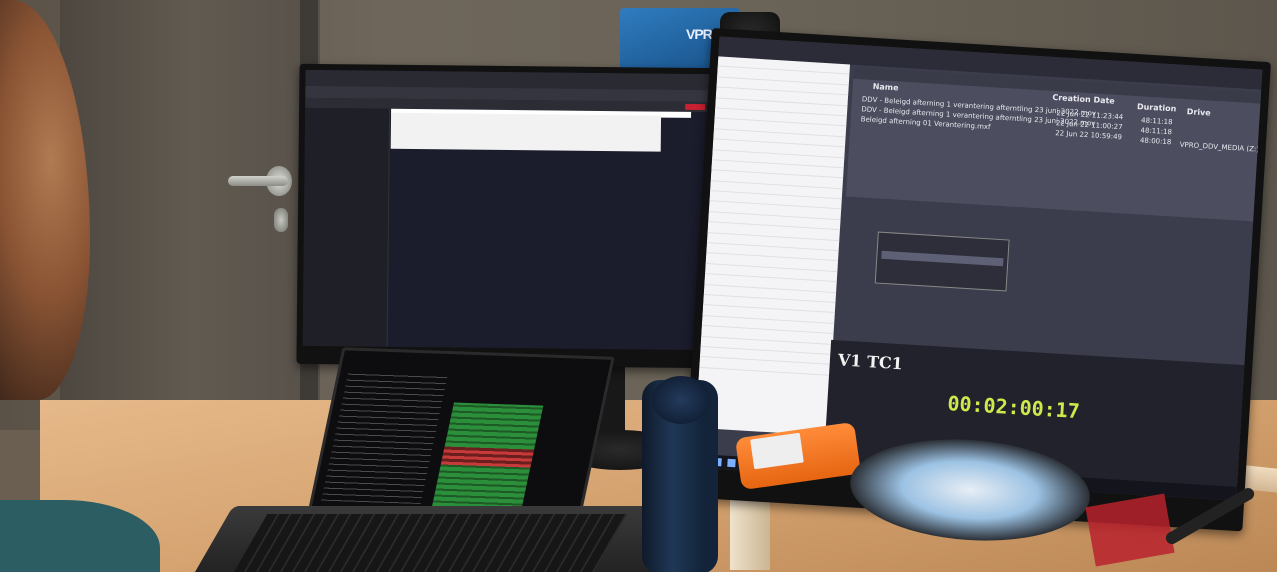 The height and width of the screenshot is (572, 1277). Describe the element at coordinates (430, 543) in the screenshot. I see `laptop-keyboard` at that location.